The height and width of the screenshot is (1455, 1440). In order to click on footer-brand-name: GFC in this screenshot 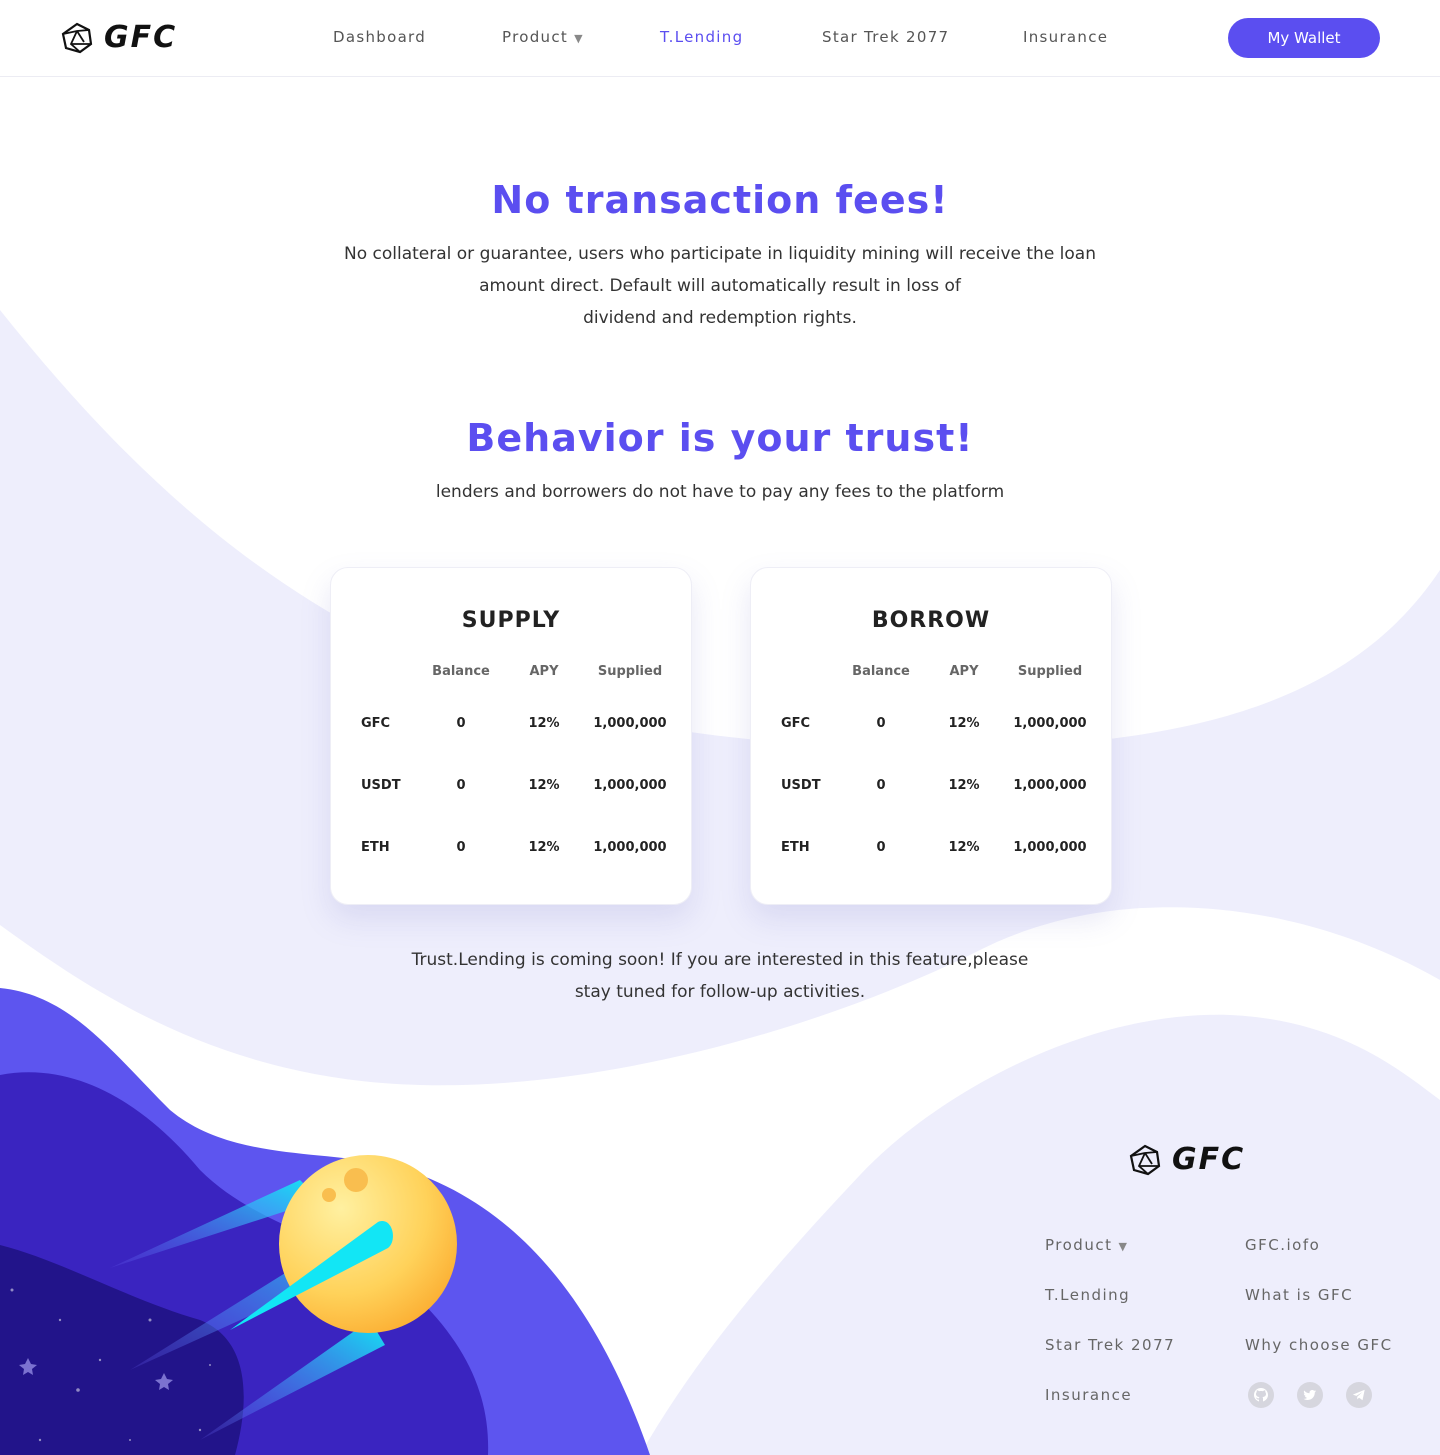, I will do `click(1209, 1159)`.